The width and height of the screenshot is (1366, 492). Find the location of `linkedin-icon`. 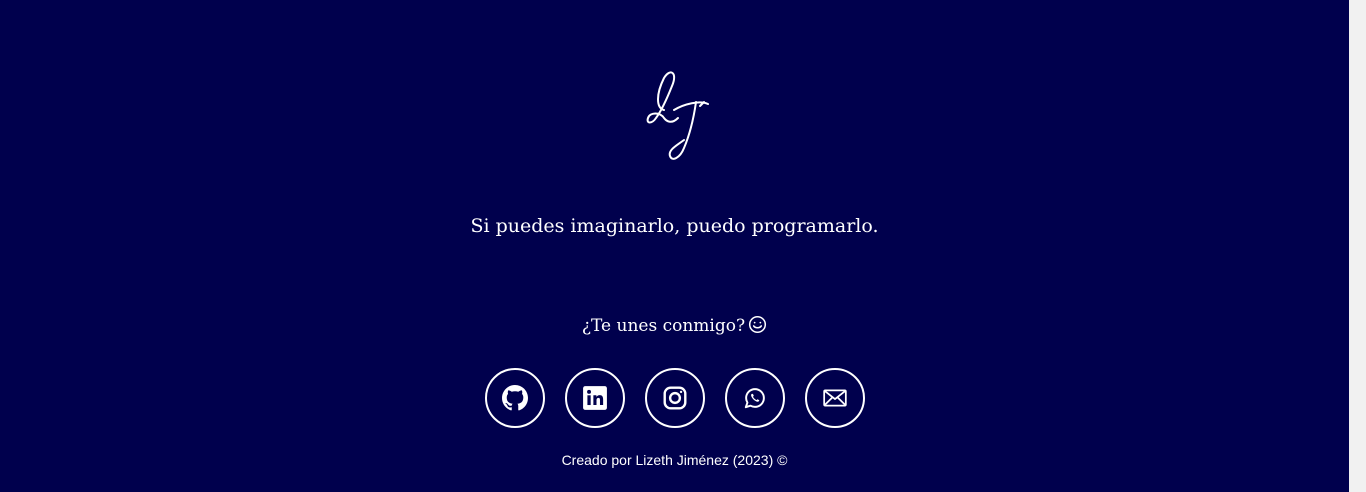

linkedin-icon is located at coordinates (595, 398).